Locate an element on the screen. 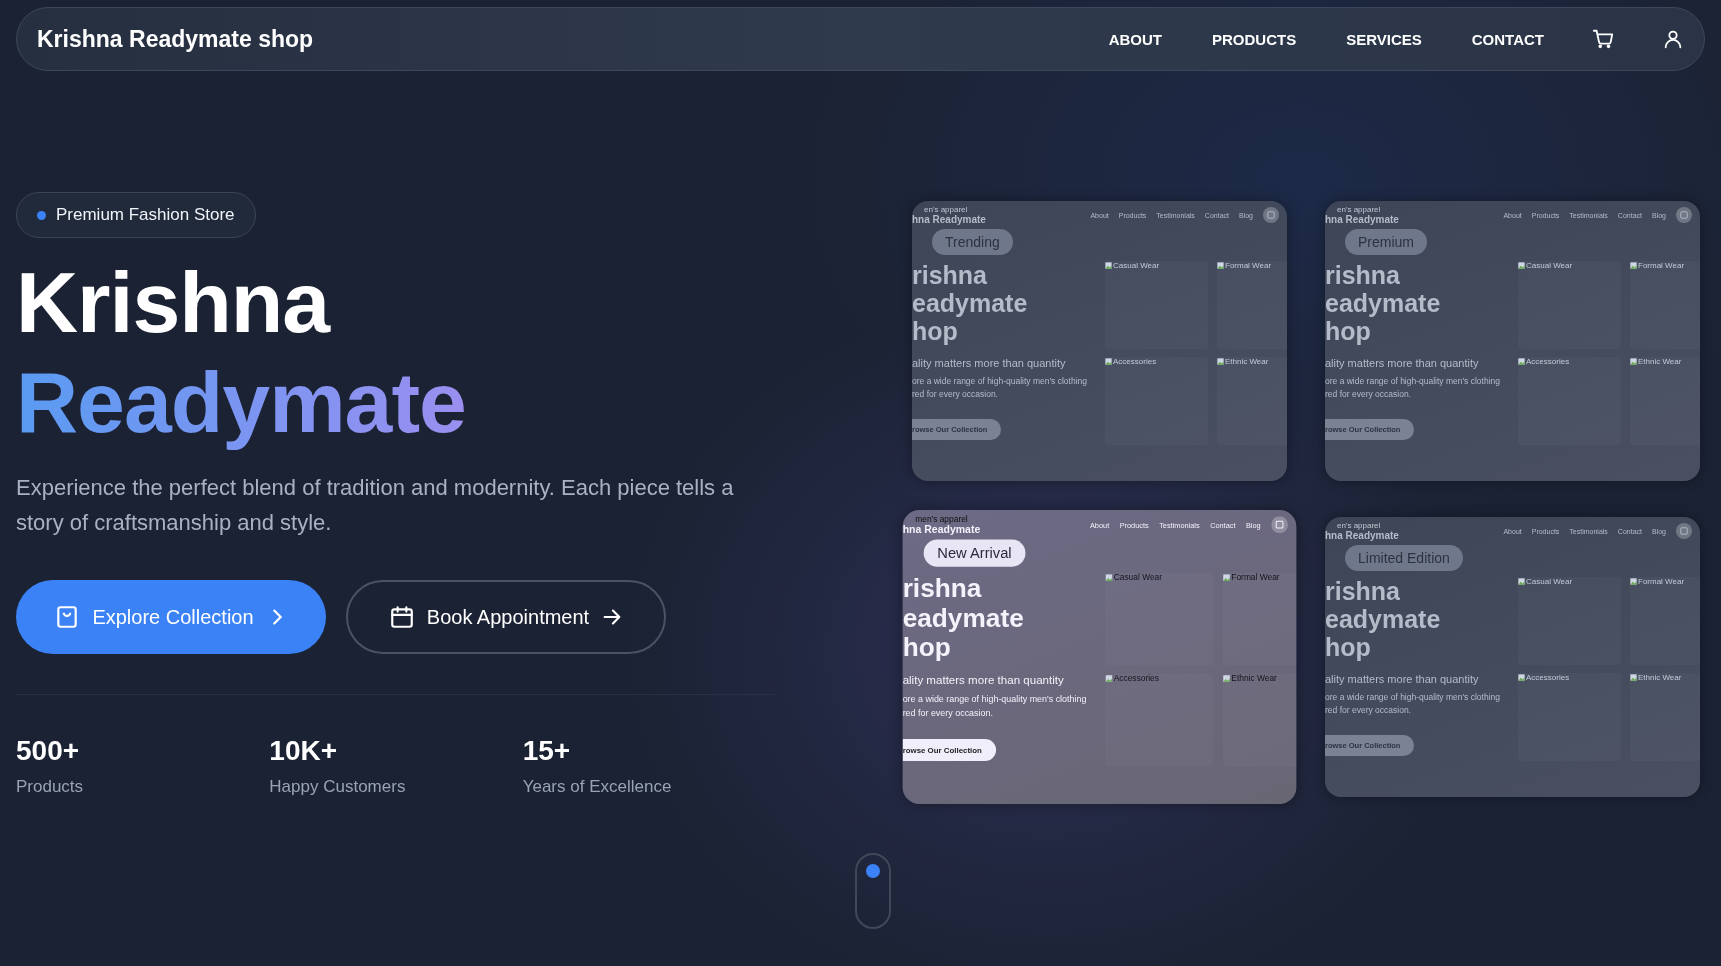 The height and width of the screenshot is (966, 1721). hero-title: Krishna is located at coordinates (174, 302).